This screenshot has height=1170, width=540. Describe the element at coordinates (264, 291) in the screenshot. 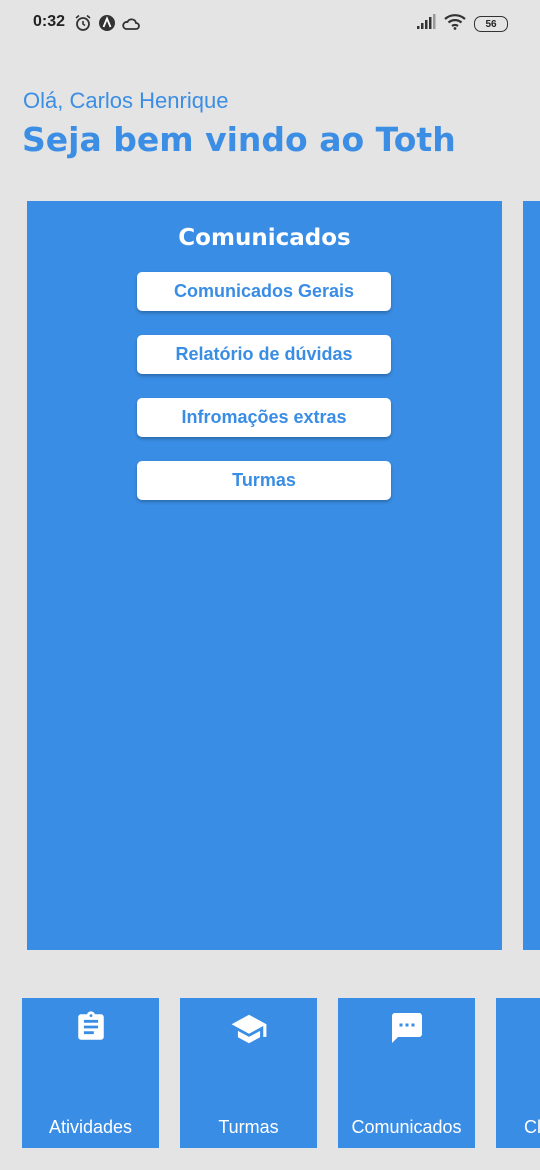

I see `comunicados-gerais-button: Comunicados Gerais` at that location.